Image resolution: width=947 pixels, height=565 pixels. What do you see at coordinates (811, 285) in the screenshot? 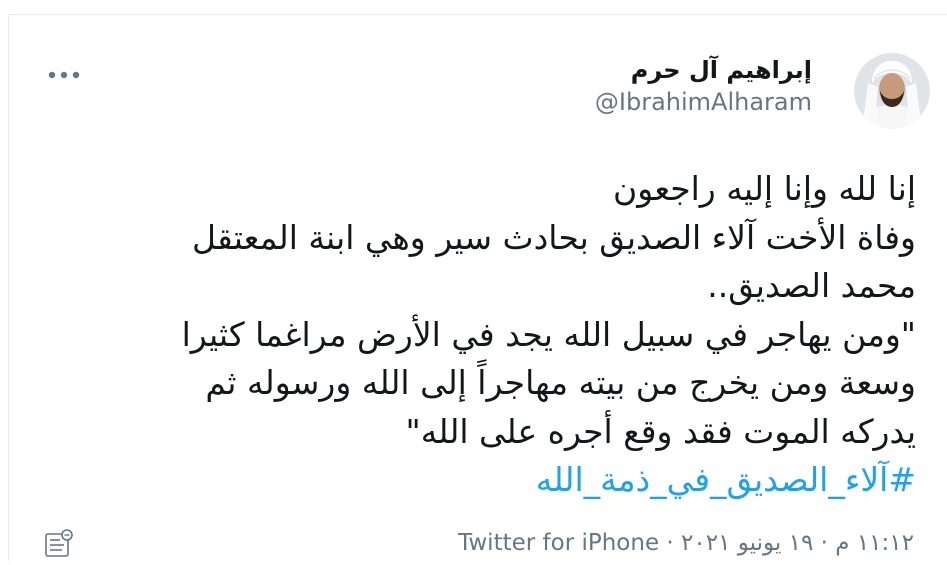
I see `tweet-line: محمد الصديق..` at bounding box center [811, 285].